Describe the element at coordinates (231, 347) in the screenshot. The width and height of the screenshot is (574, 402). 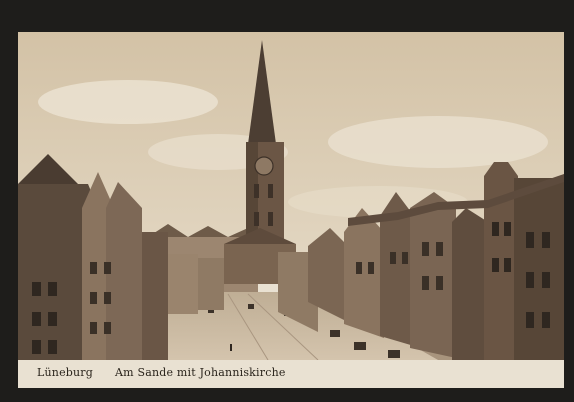
I see `pedestrian` at that location.